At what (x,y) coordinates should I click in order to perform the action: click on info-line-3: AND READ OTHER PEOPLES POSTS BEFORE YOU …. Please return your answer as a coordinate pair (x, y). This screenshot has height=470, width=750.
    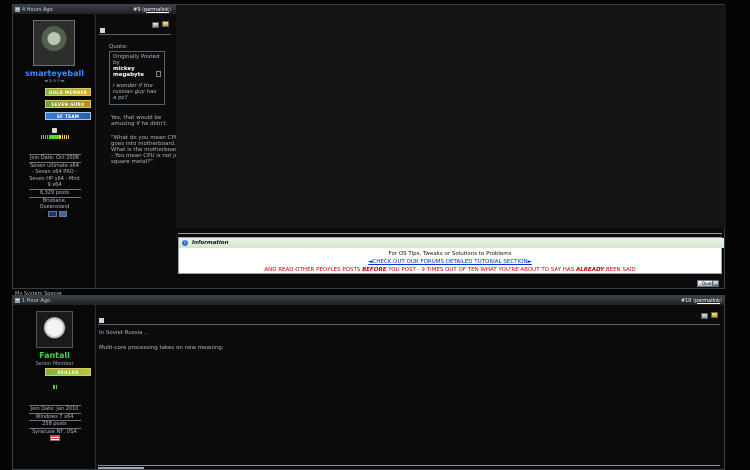
    Looking at the image, I should click on (450, 270).